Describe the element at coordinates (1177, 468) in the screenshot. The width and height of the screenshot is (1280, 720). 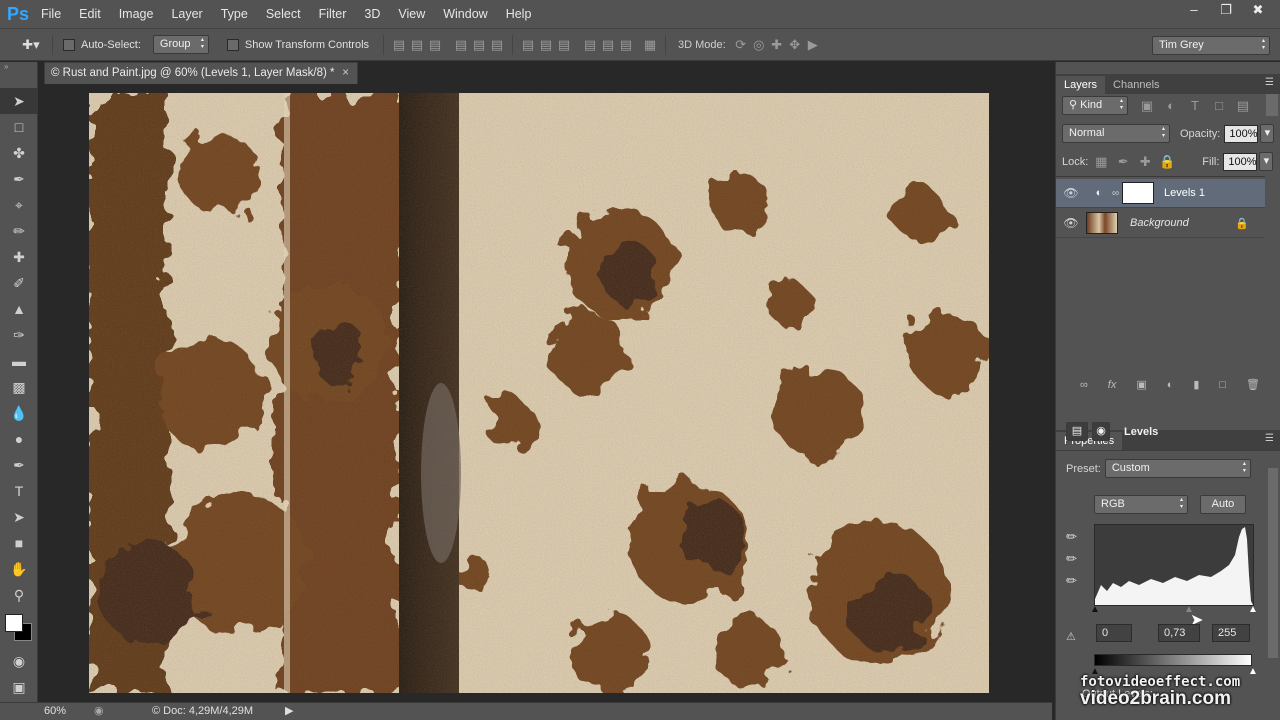
I see `preset-dropdown: Custom` at that location.